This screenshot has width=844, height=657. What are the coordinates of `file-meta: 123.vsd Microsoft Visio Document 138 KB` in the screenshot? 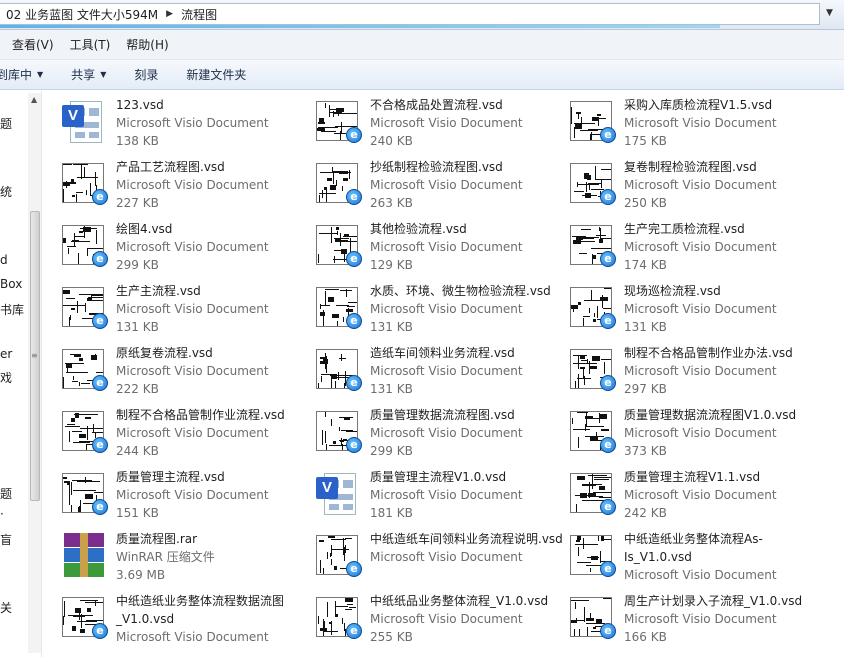 It's located at (192, 123).